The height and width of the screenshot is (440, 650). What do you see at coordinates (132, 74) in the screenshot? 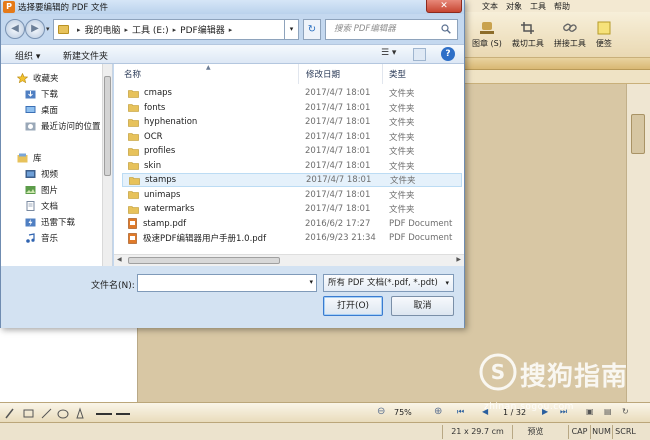
I see `column-header-name: 名称` at bounding box center [132, 74].